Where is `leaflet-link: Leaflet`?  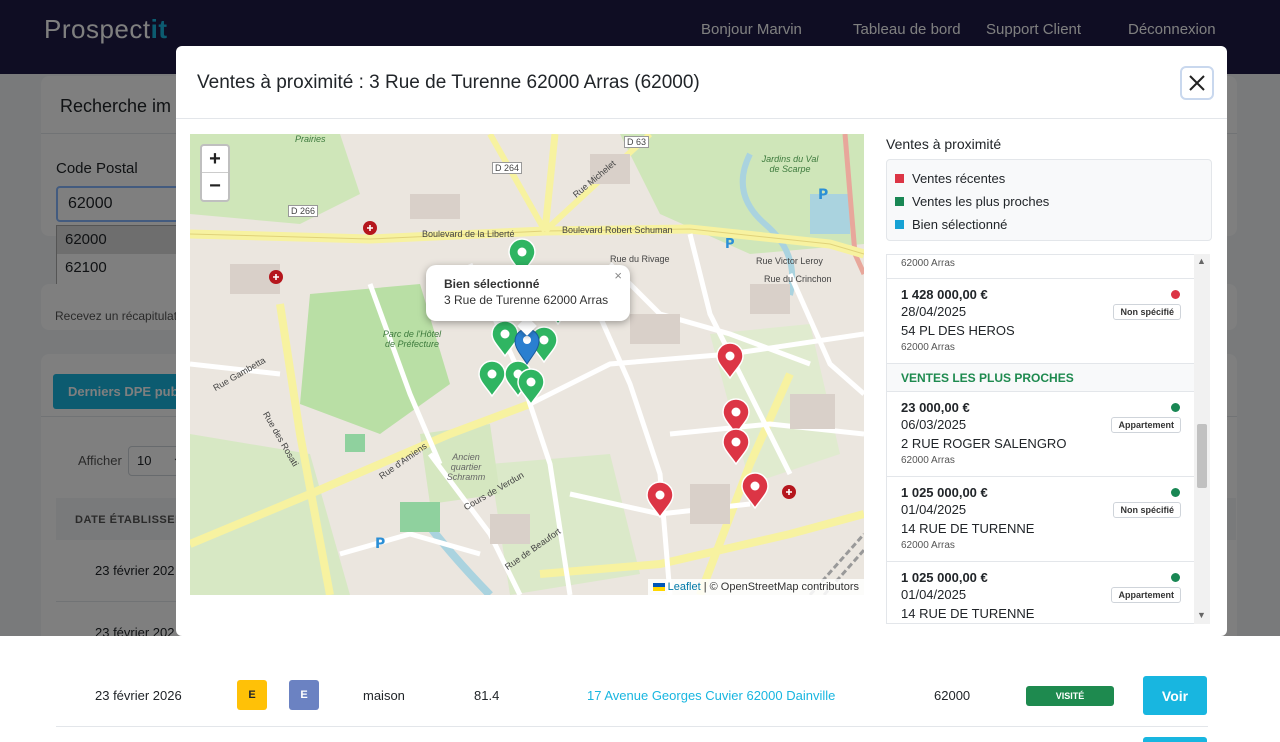
leaflet-link: Leaflet is located at coordinates (684, 587).